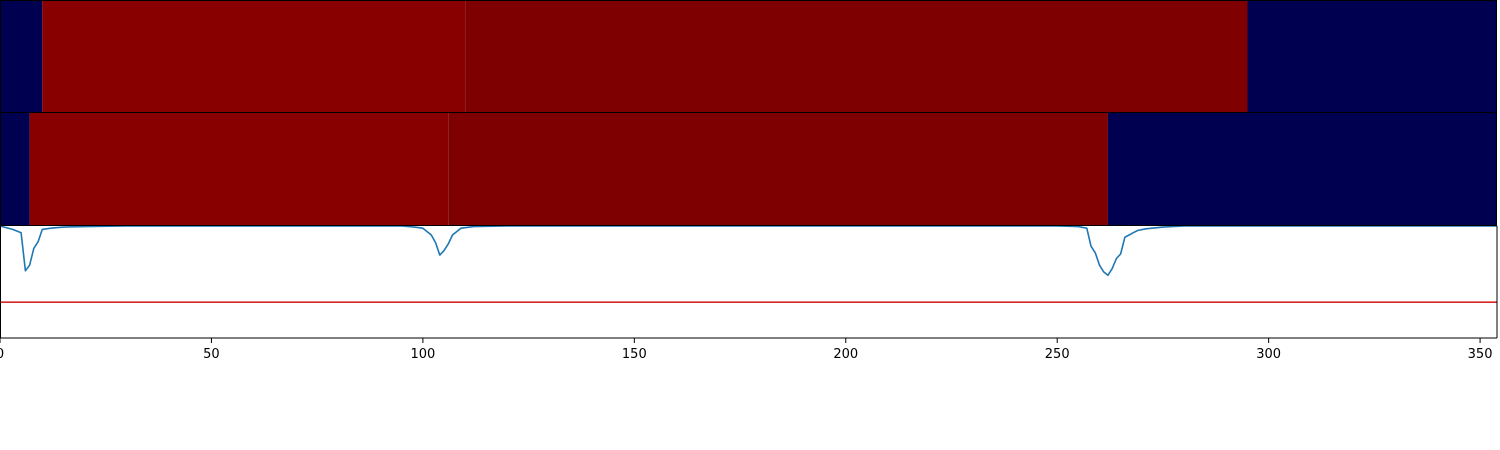  Describe the element at coordinates (1268, 354) in the screenshot. I see `x-tick-label: 300` at that location.